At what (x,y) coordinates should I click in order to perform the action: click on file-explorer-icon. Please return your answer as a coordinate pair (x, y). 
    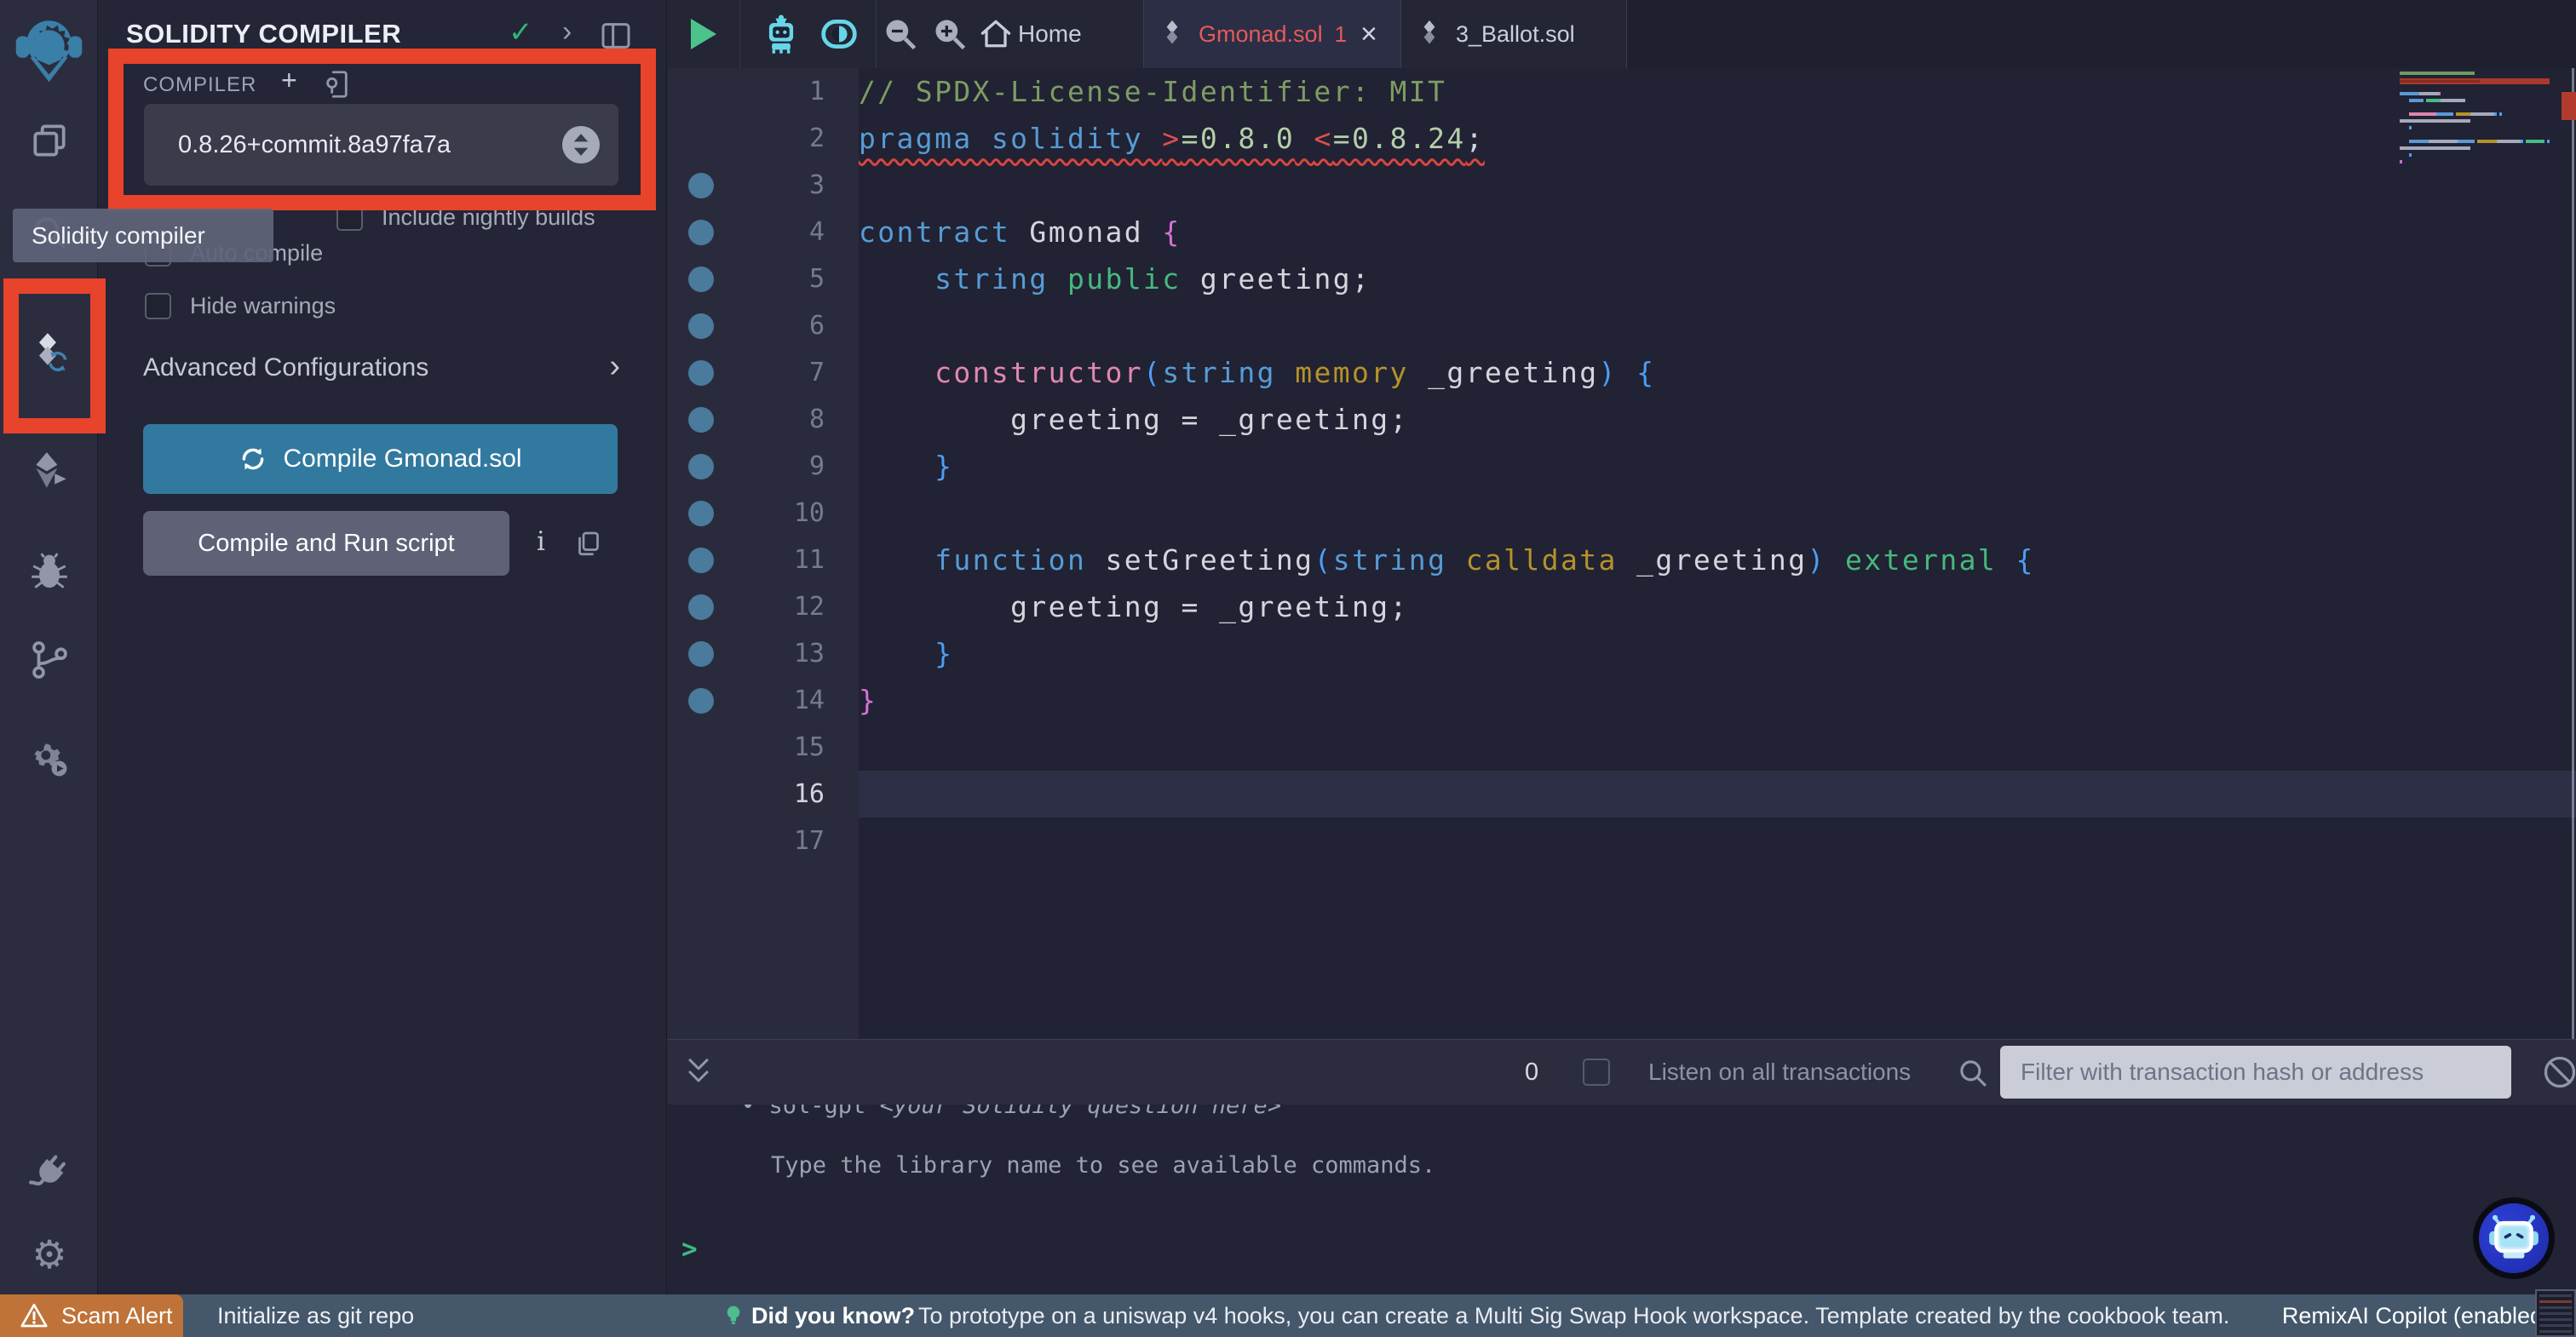
    Looking at the image, I should click on (50, 140).